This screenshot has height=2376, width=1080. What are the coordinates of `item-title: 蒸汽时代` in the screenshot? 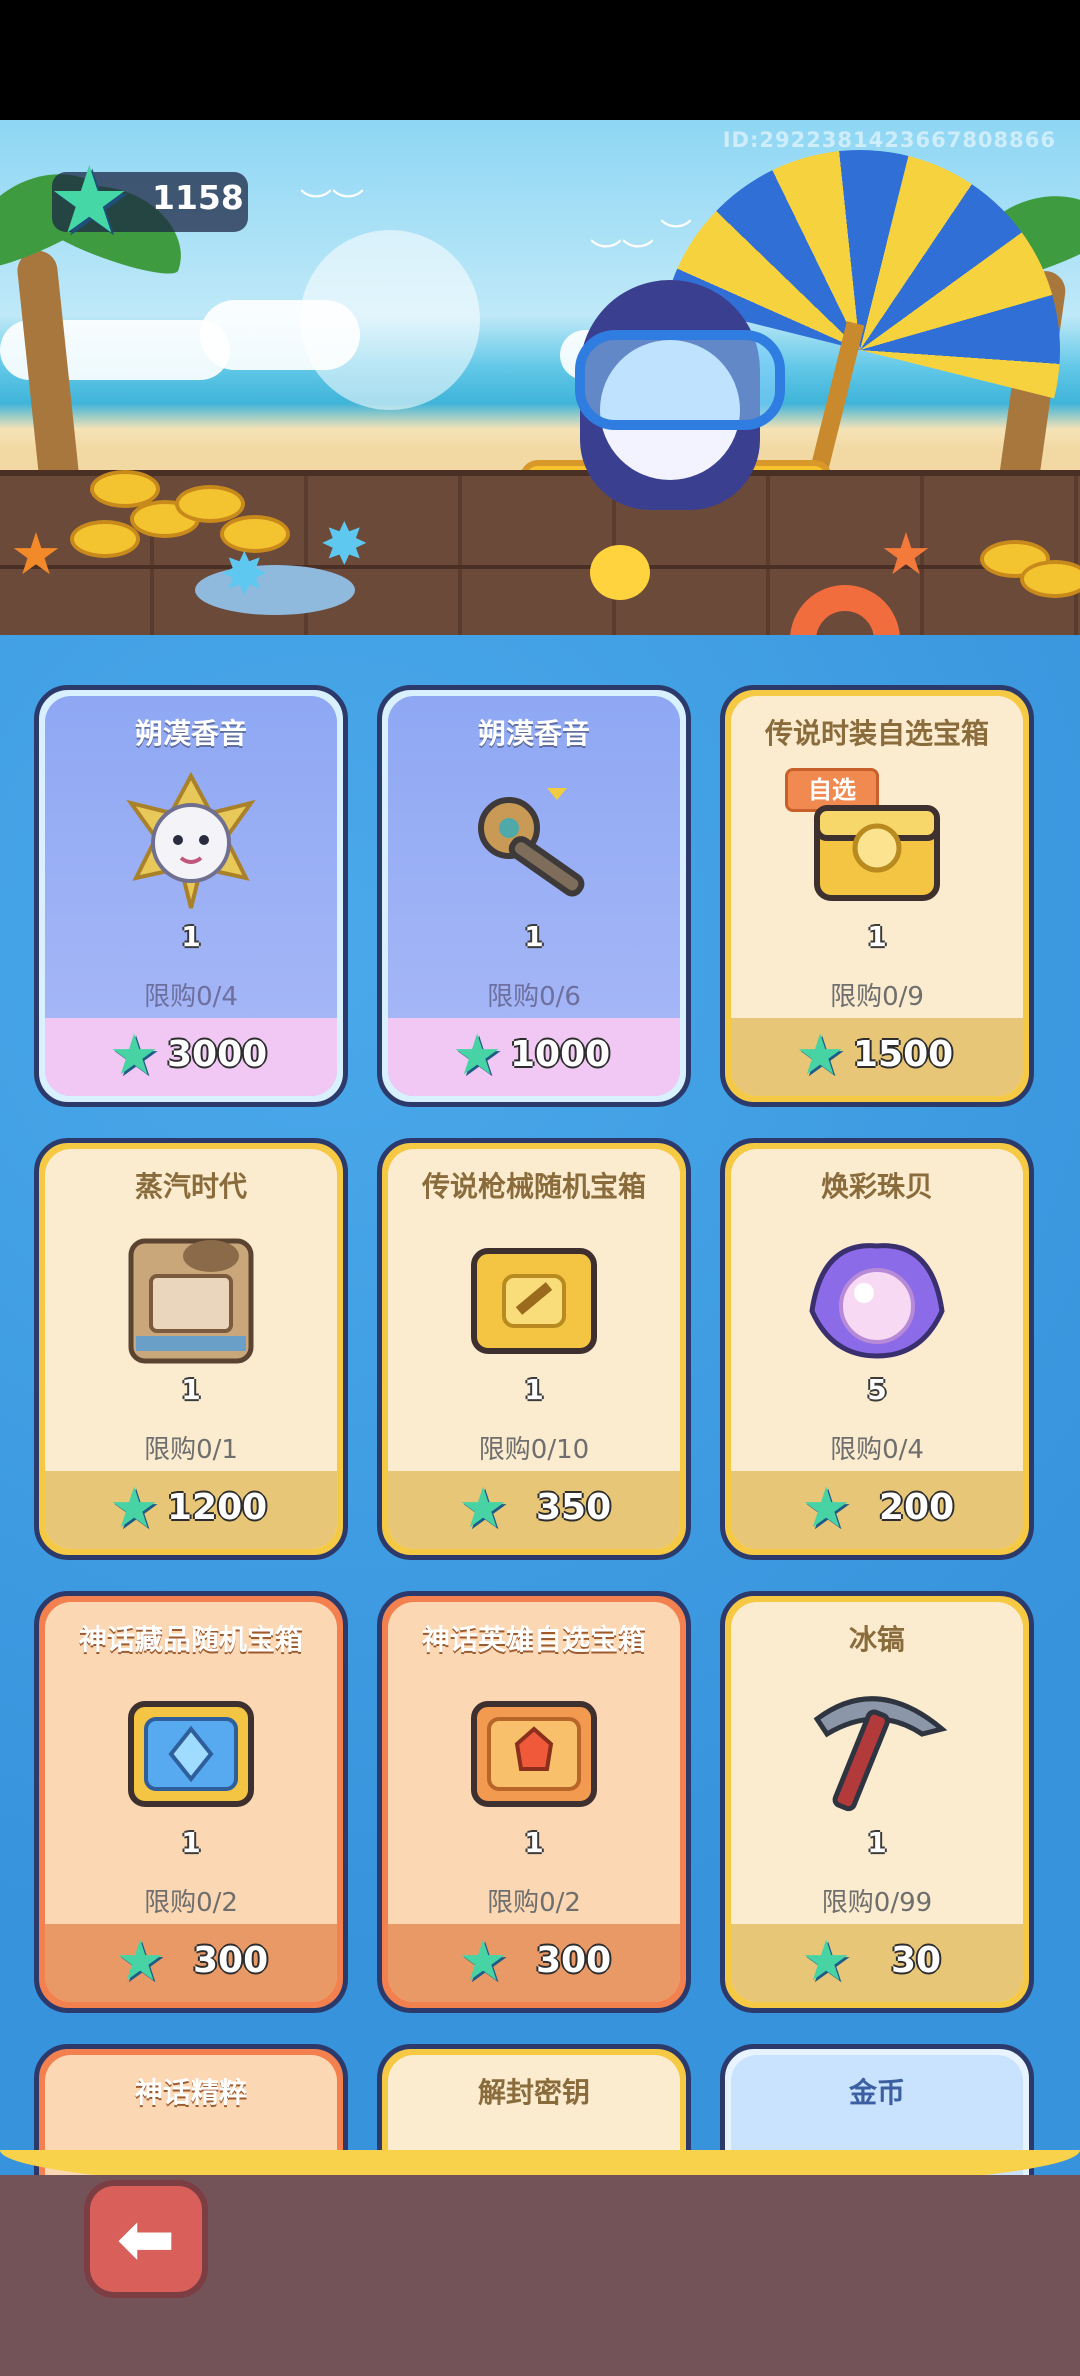 It's located at (190, 1186).